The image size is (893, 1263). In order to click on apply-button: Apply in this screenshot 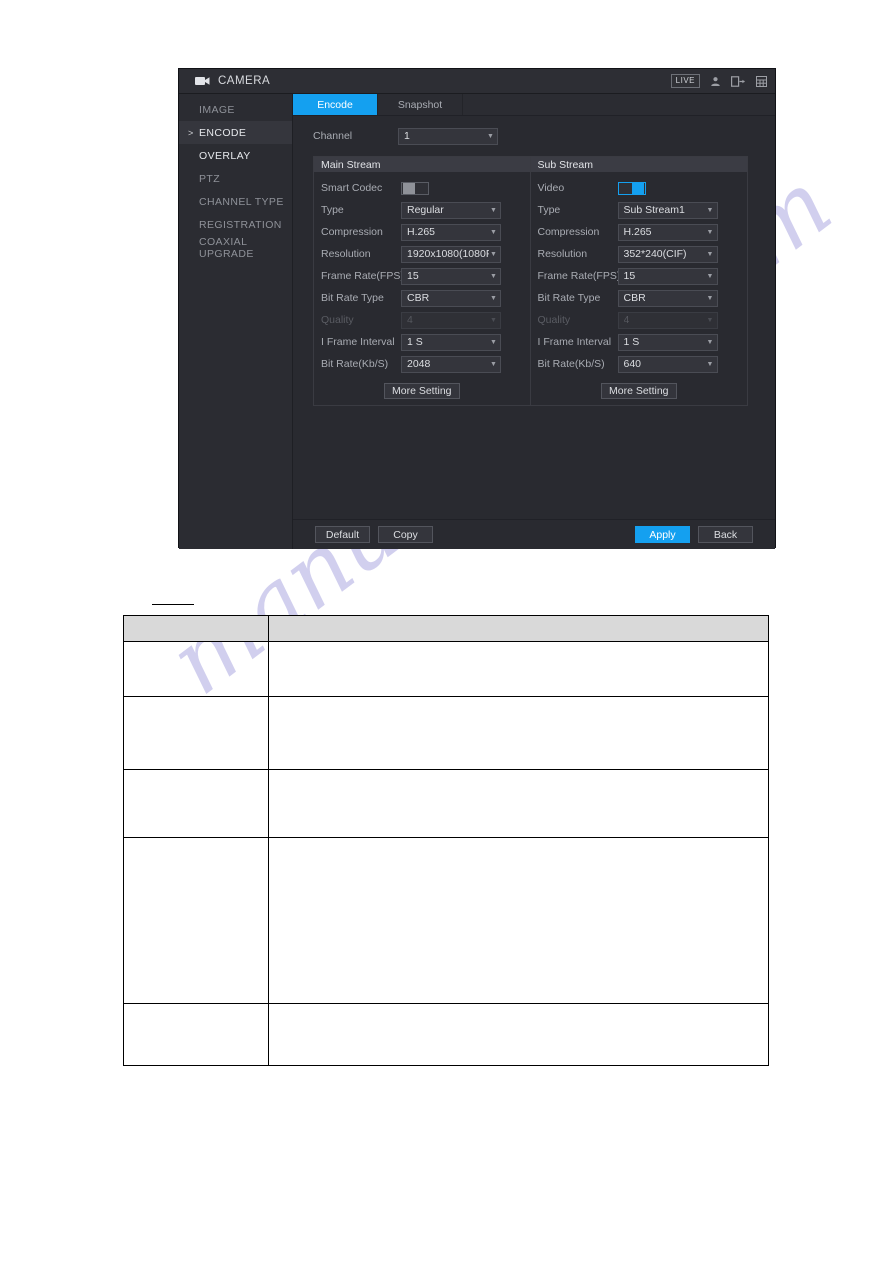, I will do `click(662, 534)`.